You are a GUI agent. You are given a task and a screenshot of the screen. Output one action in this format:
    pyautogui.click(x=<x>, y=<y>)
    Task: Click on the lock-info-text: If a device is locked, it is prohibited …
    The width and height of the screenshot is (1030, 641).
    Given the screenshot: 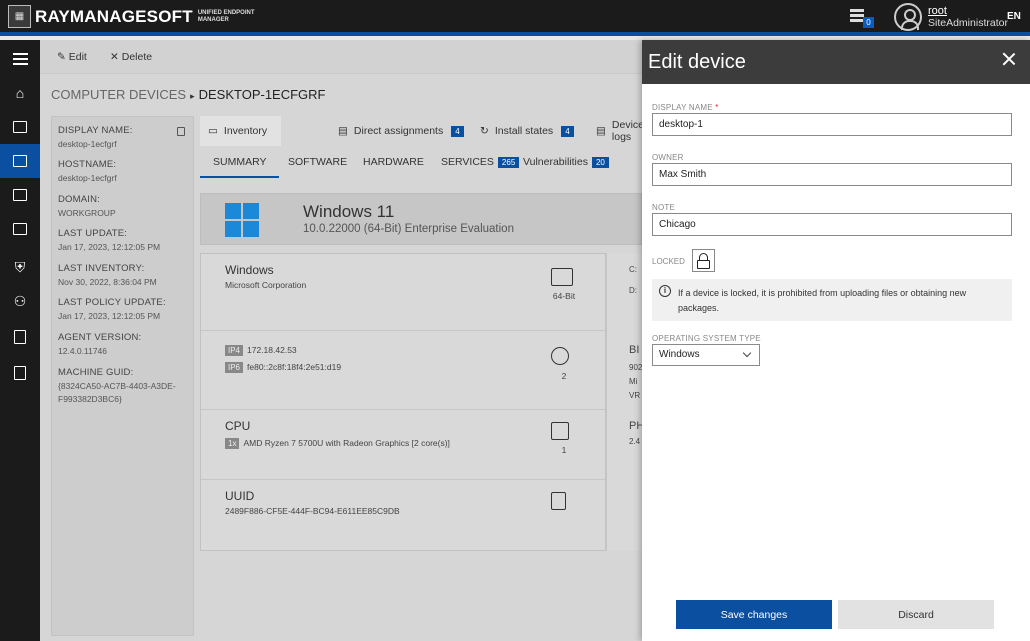 What is the action you would take?
    pyautogui.click(x=822, y=300)
    